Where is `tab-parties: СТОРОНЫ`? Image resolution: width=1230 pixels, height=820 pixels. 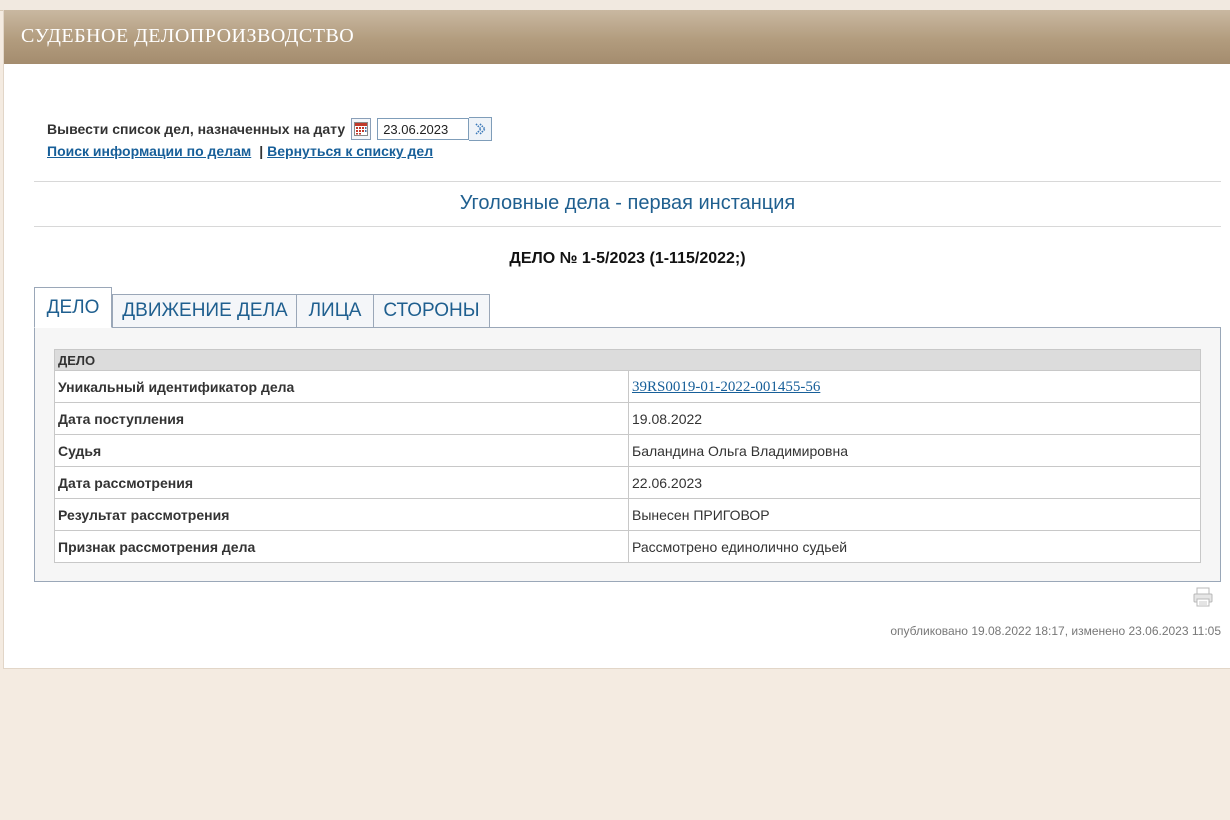 tab-parties: СТОРОНЫ is located at coordinates (431, 310).